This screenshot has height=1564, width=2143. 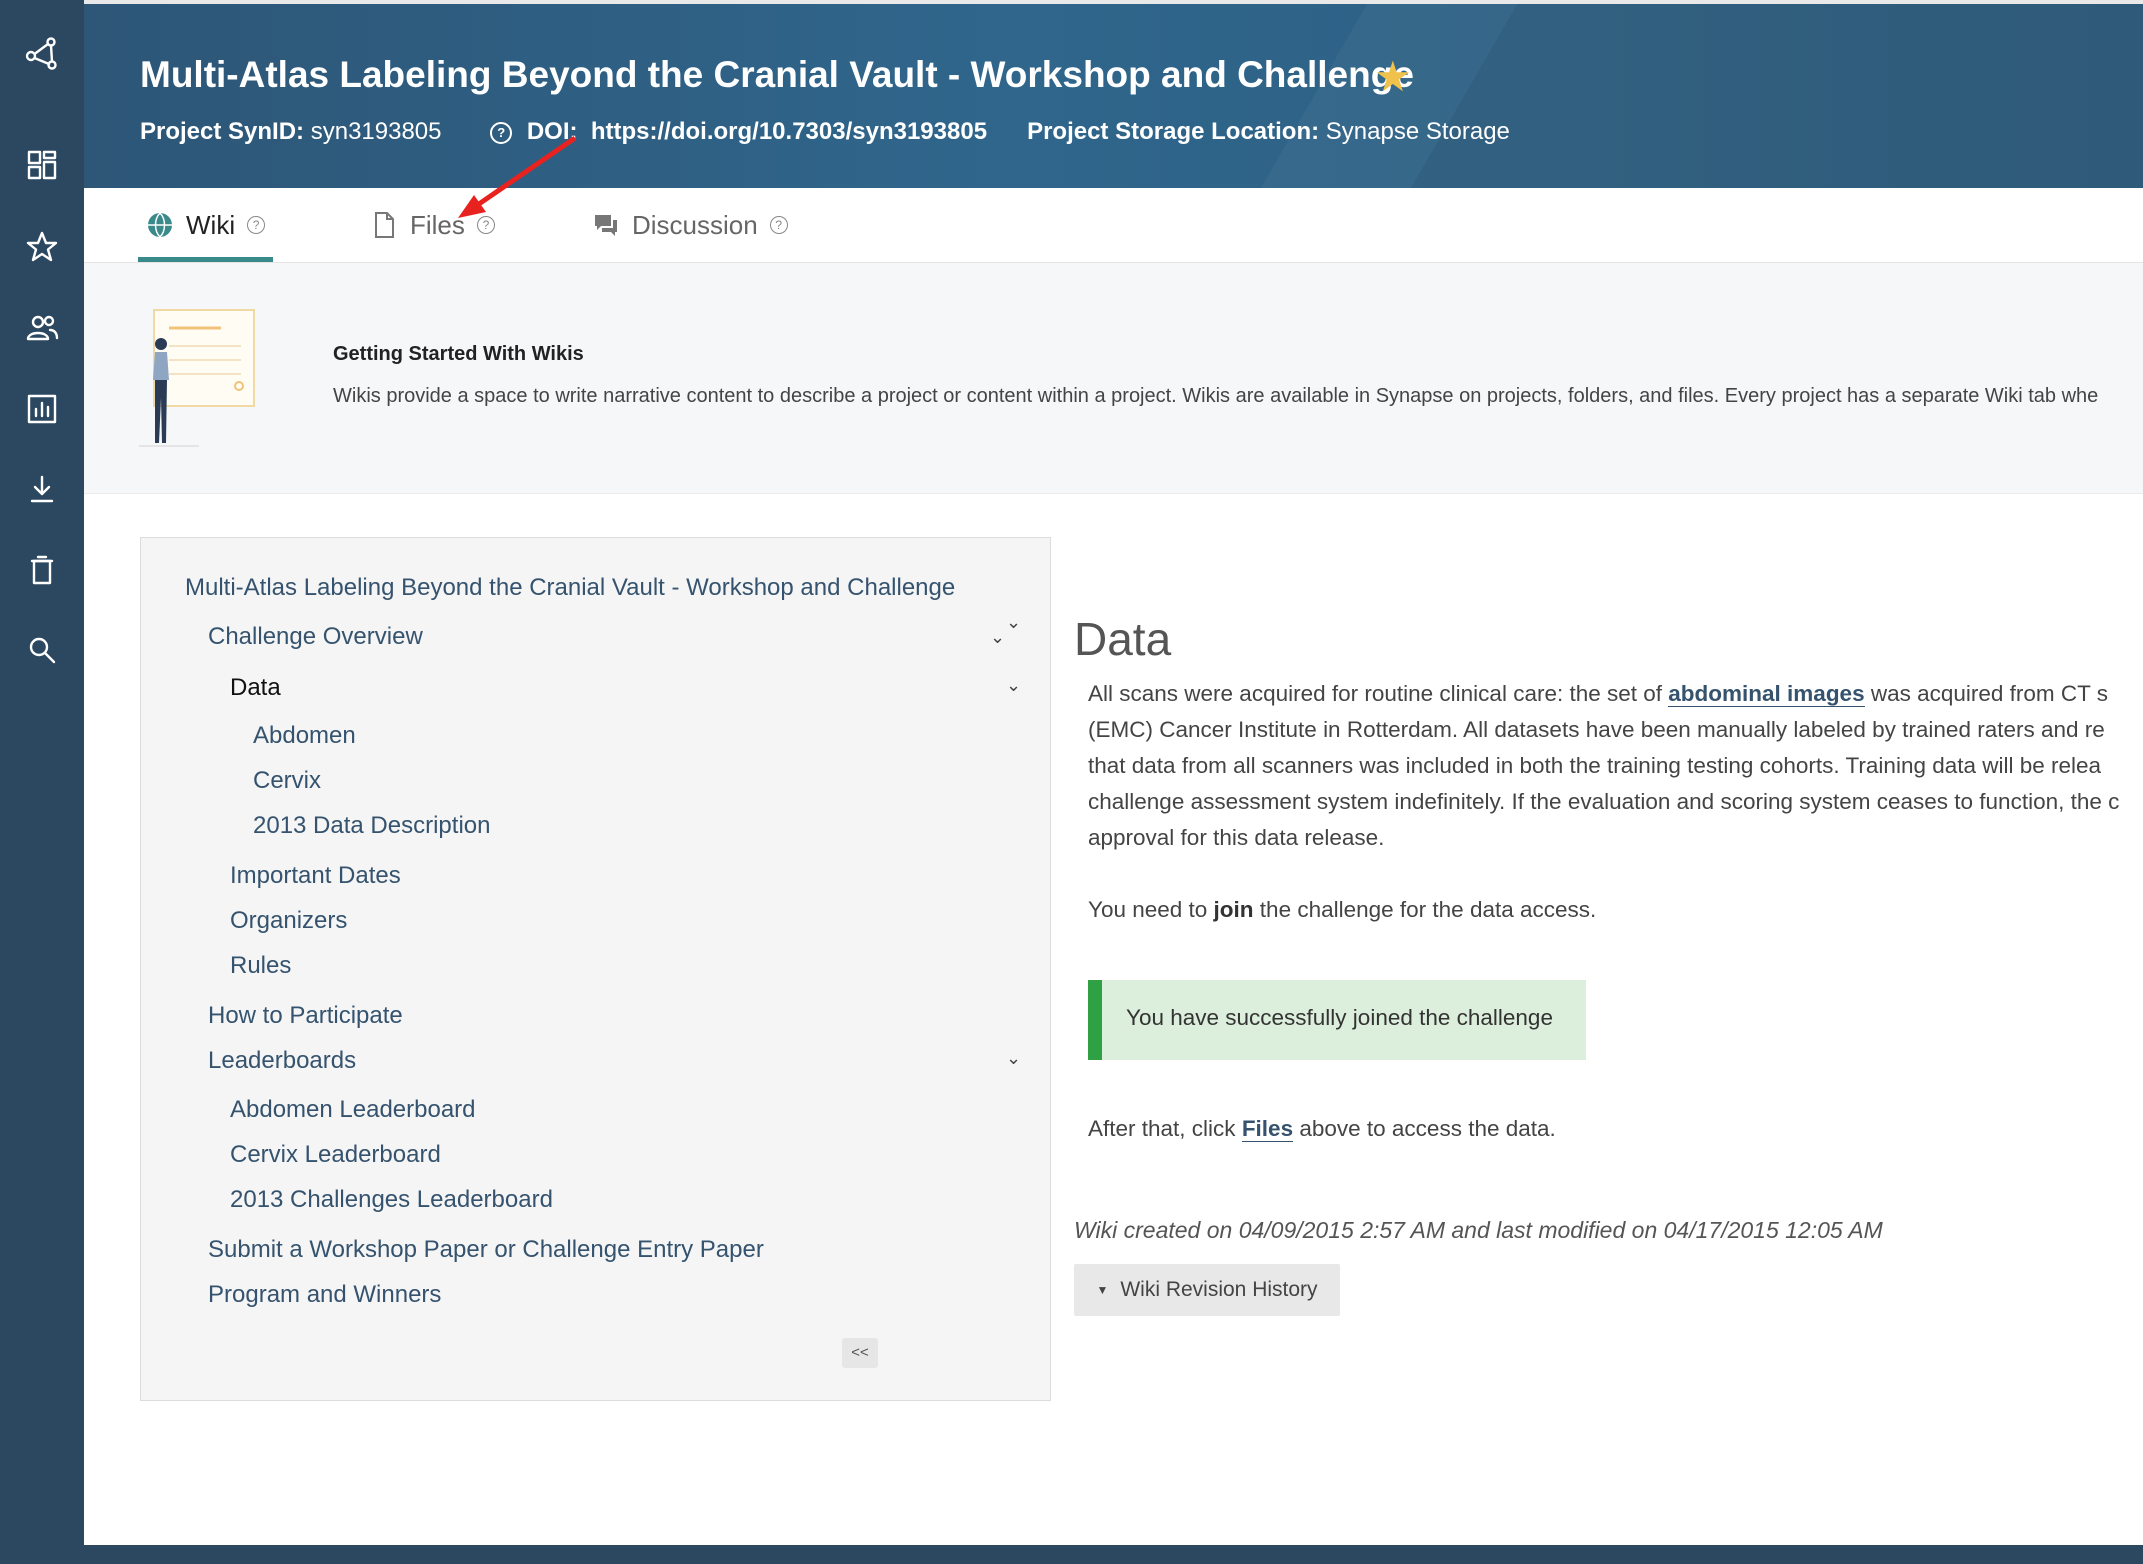 I want to click on nav-abdomen: Abdomen, so click(x=304, y=736).